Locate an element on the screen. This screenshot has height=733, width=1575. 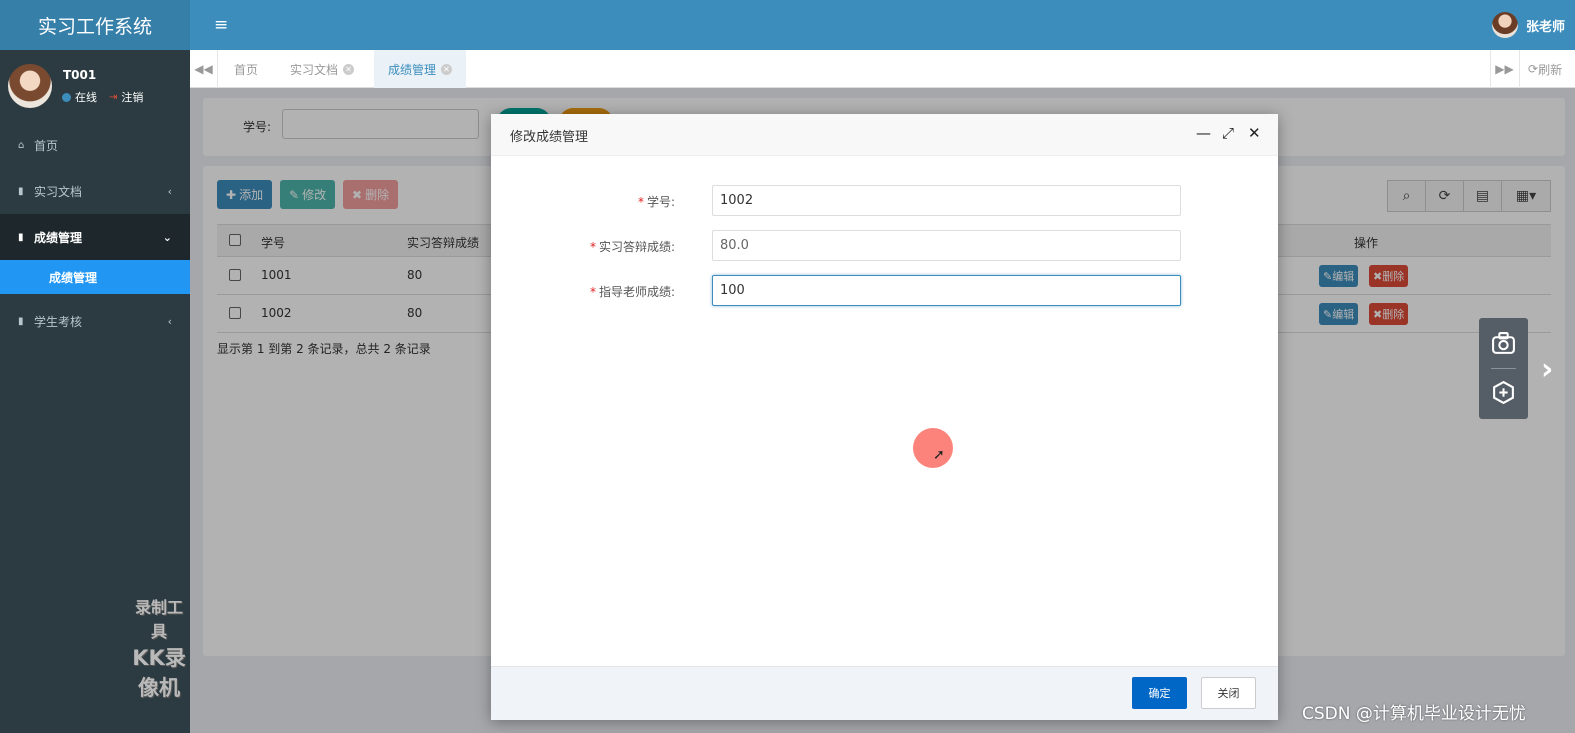
field-label-text: 学号: is located at coordinates (660, 202).